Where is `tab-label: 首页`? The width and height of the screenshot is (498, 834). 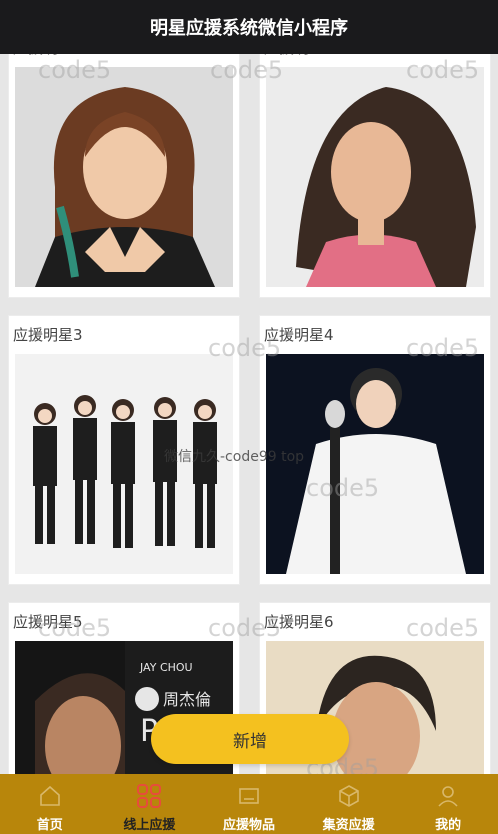 tab-label: 首页 is located at coordinates (49, 825).